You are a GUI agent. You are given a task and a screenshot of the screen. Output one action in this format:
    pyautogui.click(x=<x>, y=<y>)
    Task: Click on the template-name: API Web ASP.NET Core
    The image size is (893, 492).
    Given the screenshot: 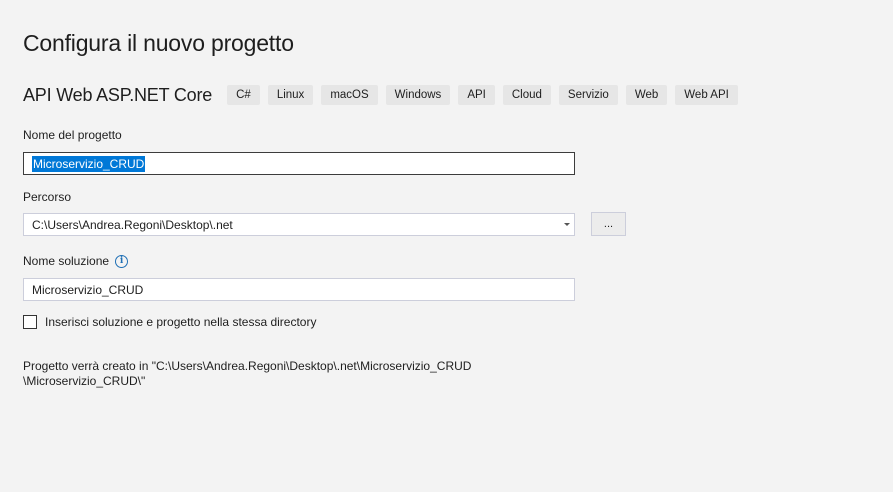 What is the action you would take?
    pyautogui.click(x=118, y=94)
    